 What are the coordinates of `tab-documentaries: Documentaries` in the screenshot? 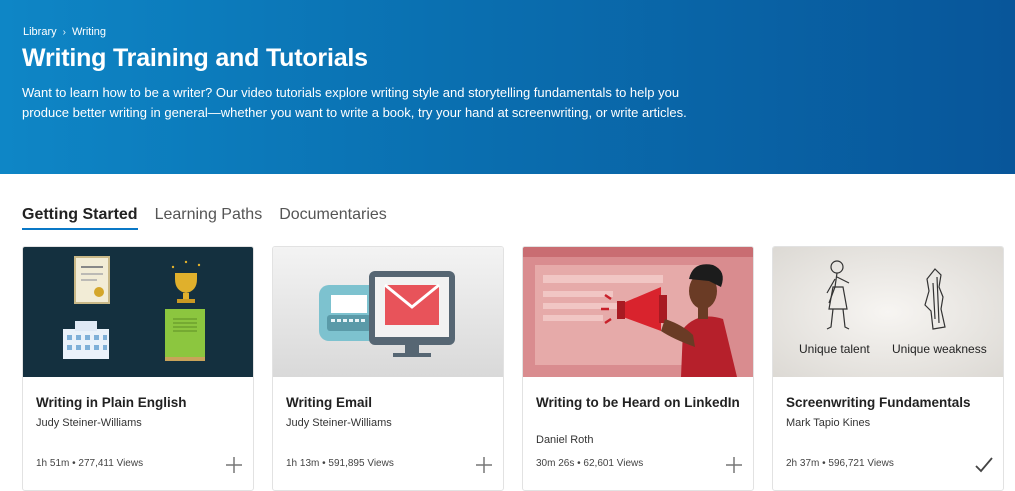 It's located at (333, 218).